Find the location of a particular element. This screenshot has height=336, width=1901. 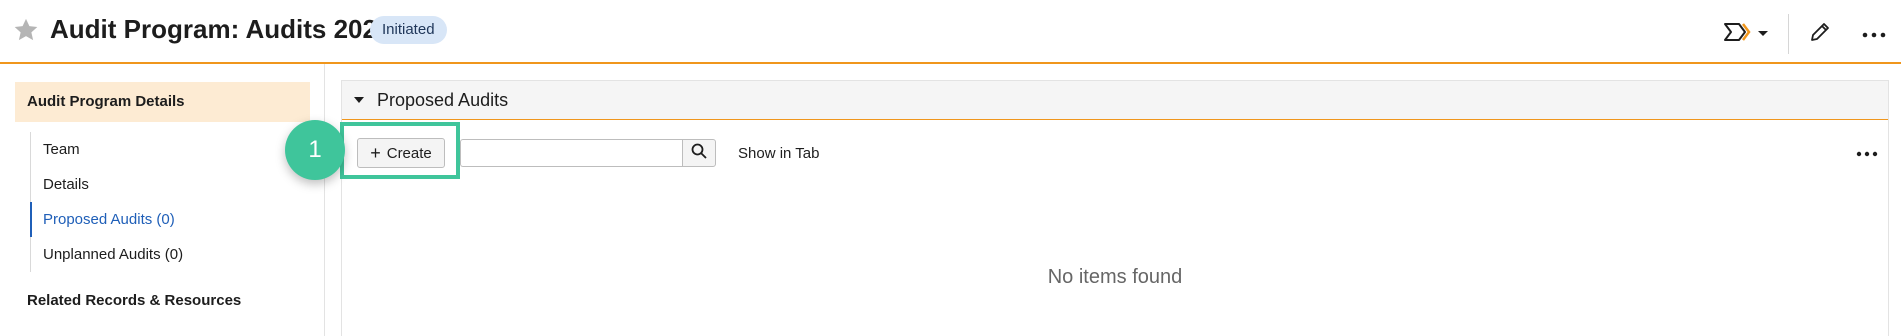

step-number-badge: 1 is located at coordinates (315, 150).